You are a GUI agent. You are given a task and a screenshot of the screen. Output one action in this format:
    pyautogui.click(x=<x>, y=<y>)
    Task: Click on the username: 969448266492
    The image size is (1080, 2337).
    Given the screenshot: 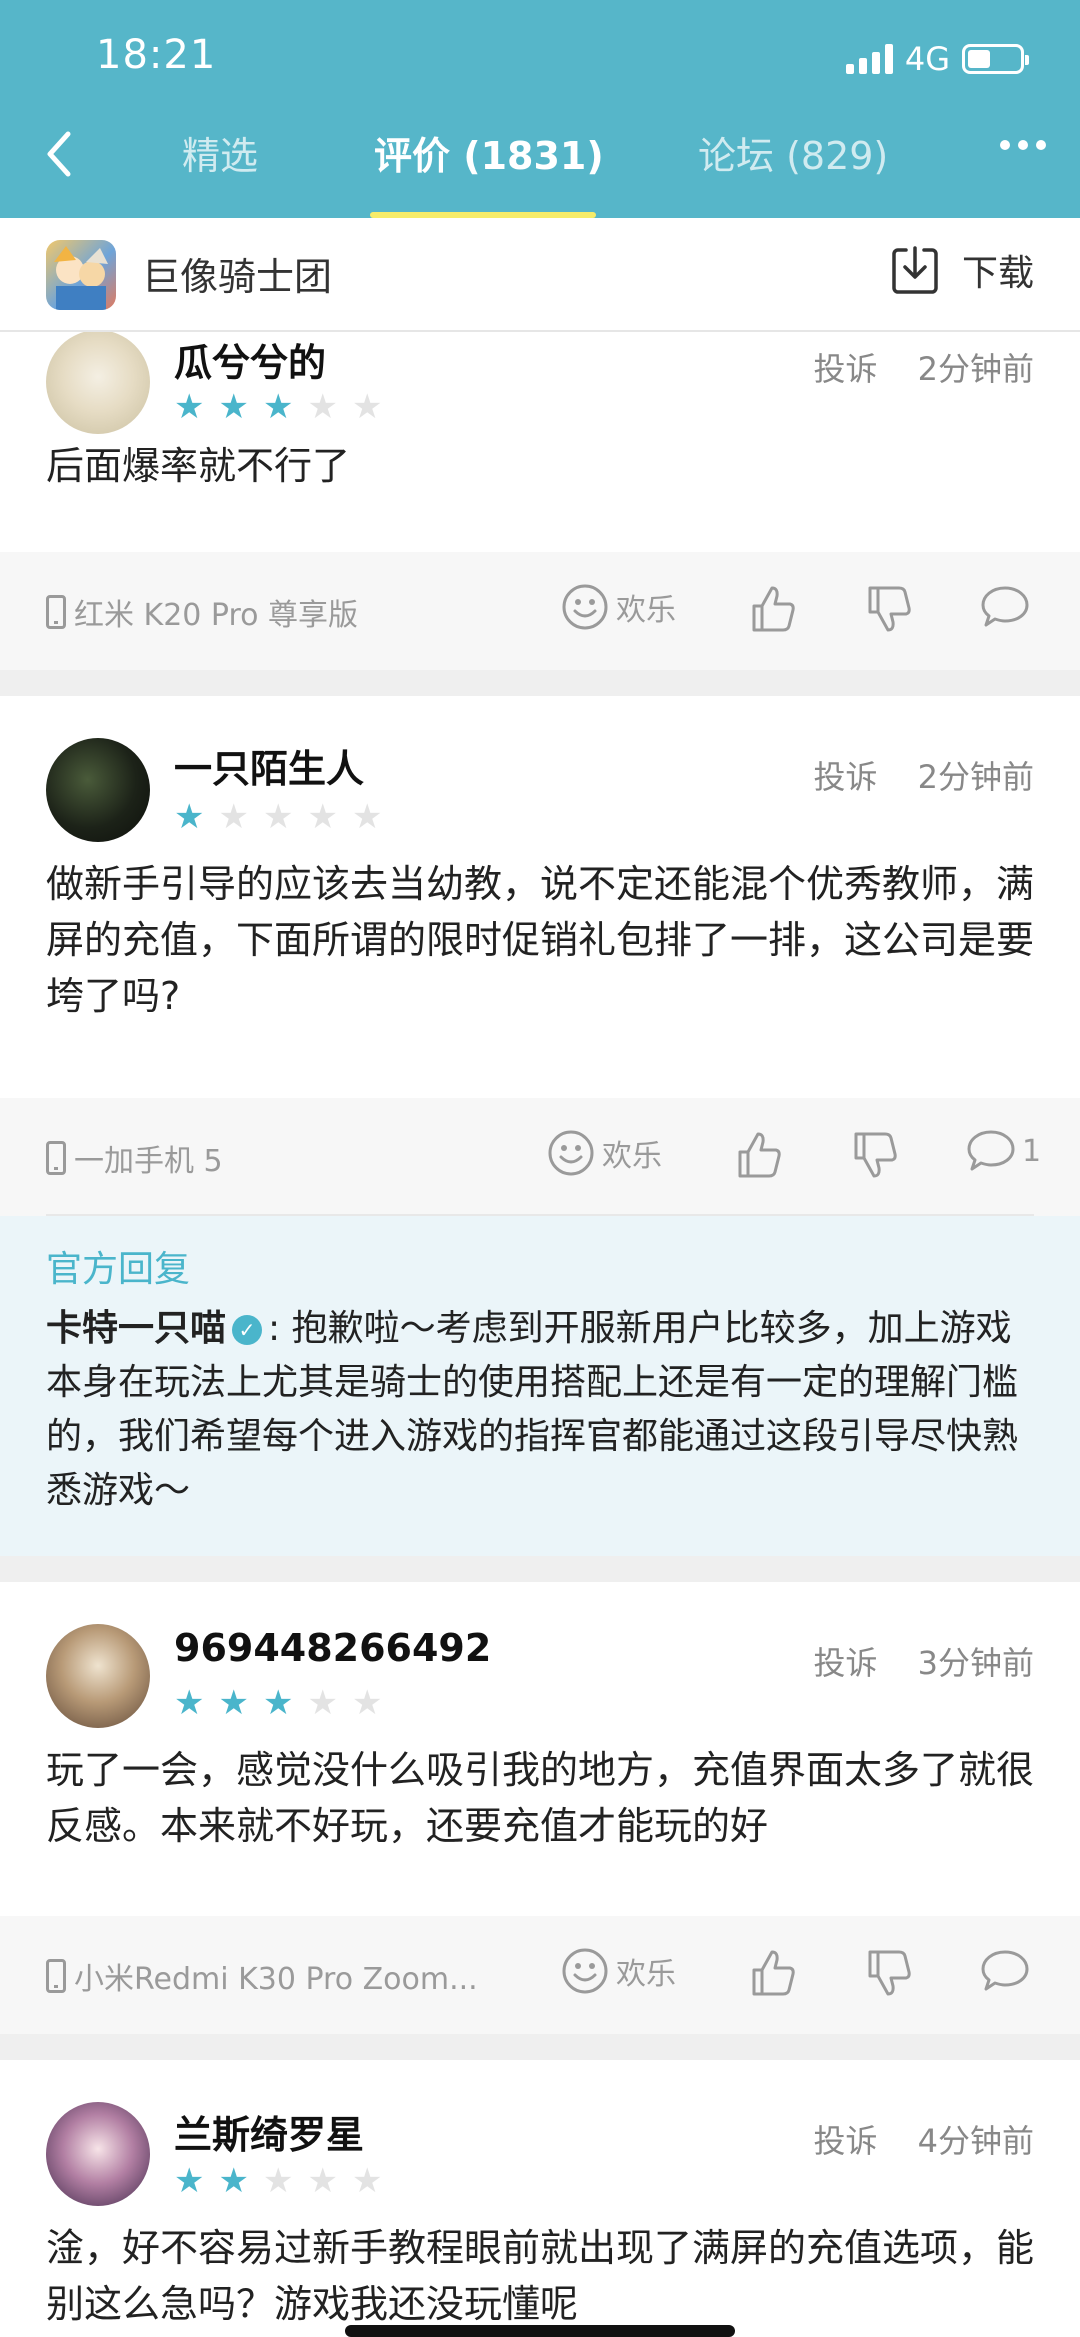 What is the action you would take?
    pyautogui.click(x=332, y=1648)
    